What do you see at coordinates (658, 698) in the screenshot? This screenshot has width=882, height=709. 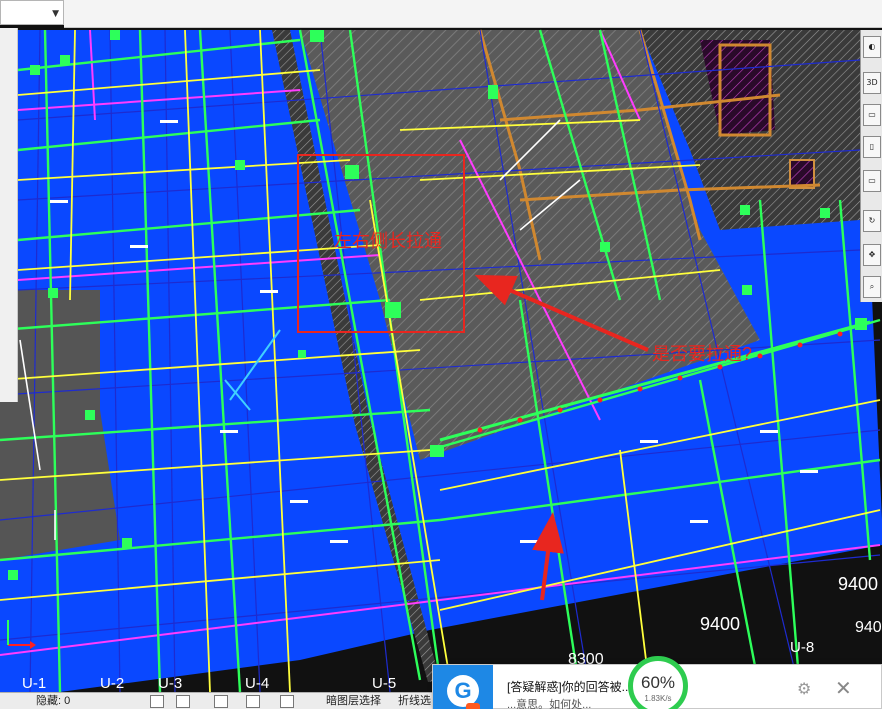 I see `meter-speed: 1.83K/s` at bounding box center [658, 698].